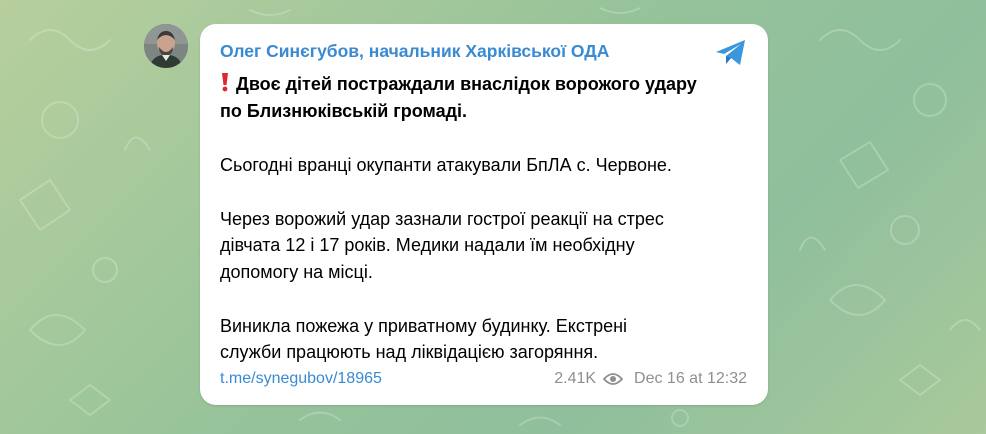 Image resolution: width=986 pixels, height=434 pixels. I want to click on post-meta: 2.41K Dec 16 at 12:32, so click(650, 379).